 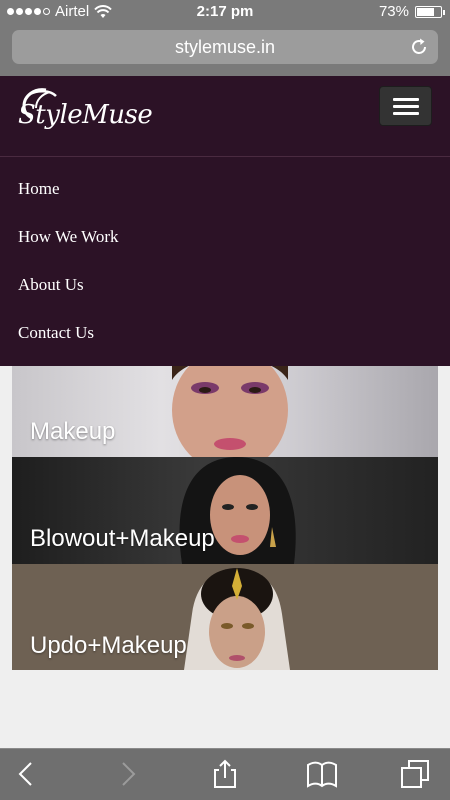 I want to click on url-text: stylemuse.in, so click(x=225, y=47).